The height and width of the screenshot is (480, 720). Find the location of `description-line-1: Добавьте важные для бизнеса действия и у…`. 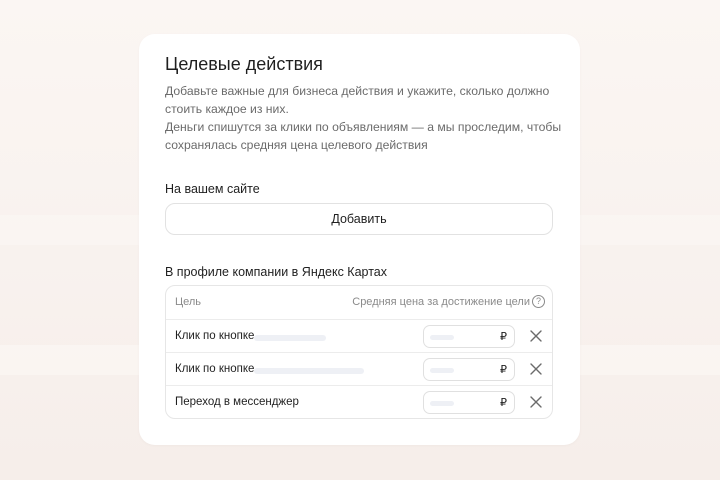

description-line-1: Добавьте важные для бизнеса действия и у… is located at coordinates (357, 100).